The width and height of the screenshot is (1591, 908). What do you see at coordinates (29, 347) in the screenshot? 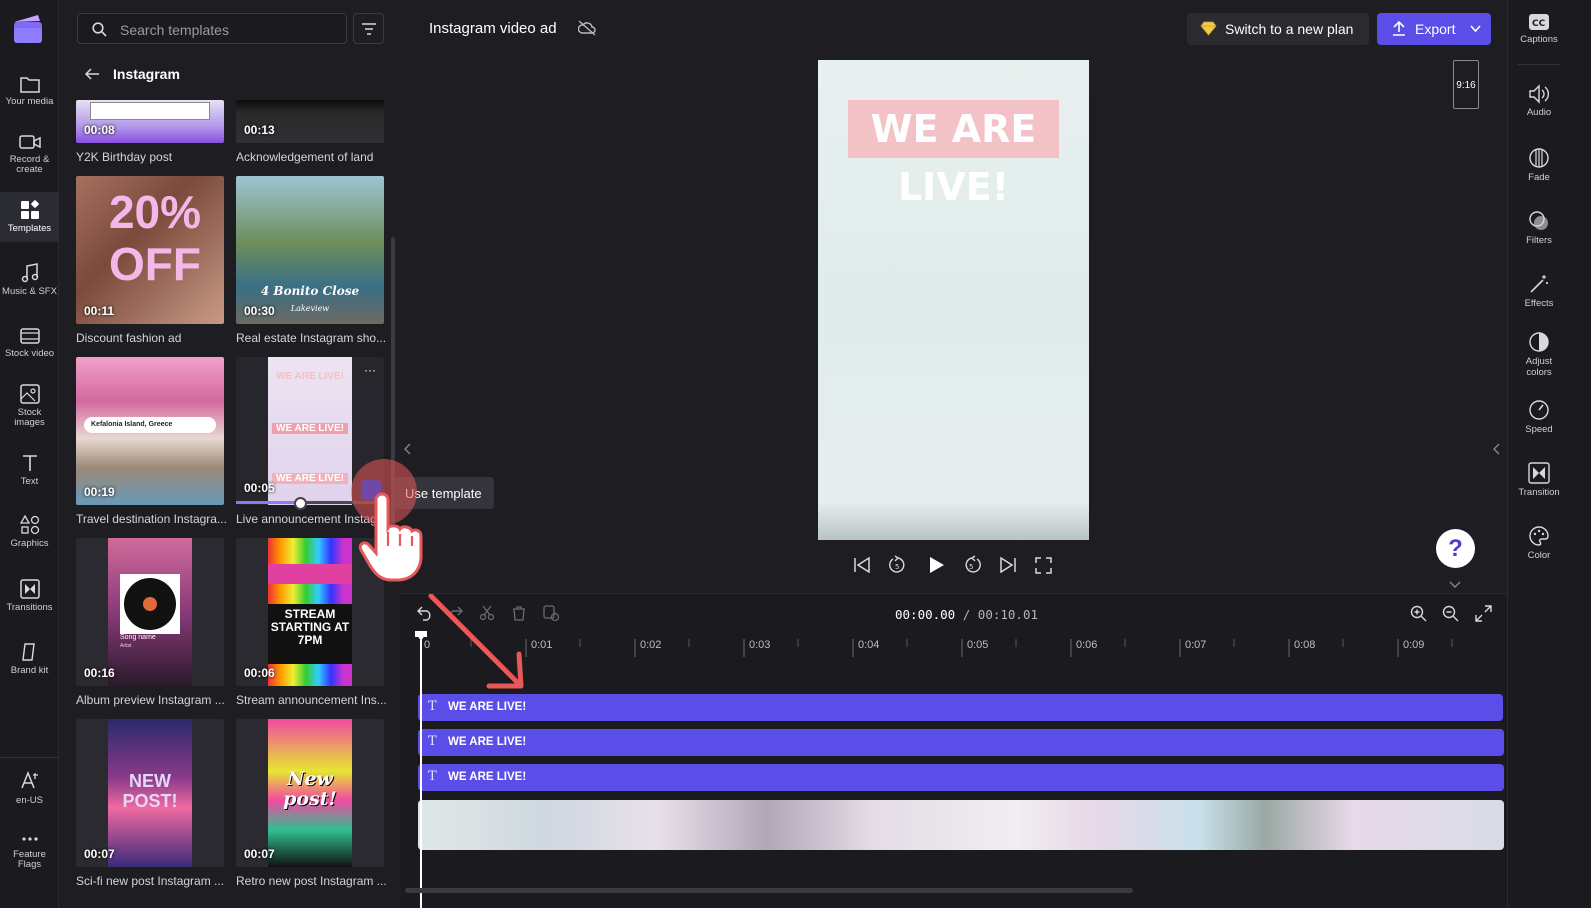
I see `rail-stock-video: Stock video` at bounding box center [29, 347].